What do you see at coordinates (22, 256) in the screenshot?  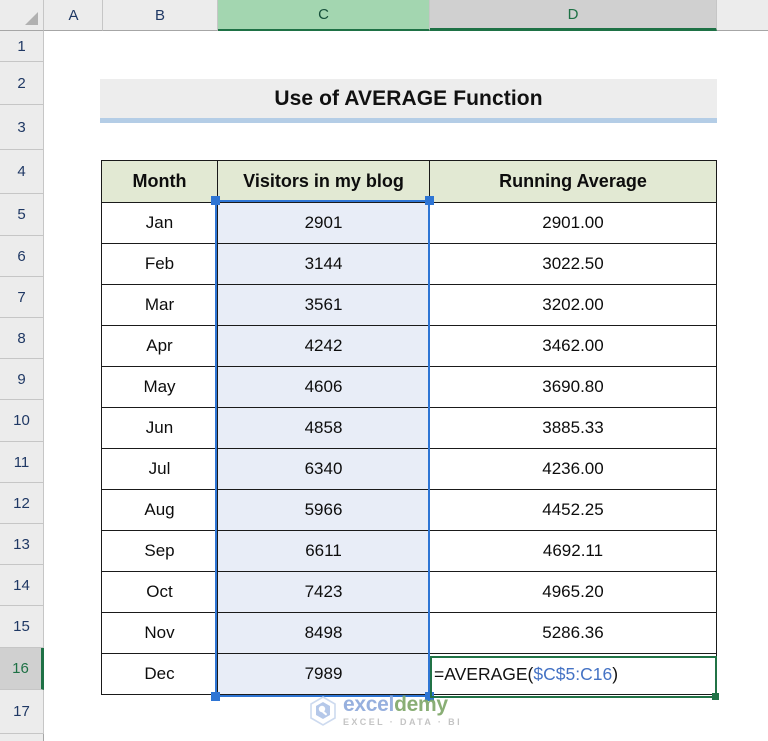 I see `row-header-6: 6` at bounding box center [22, 256].